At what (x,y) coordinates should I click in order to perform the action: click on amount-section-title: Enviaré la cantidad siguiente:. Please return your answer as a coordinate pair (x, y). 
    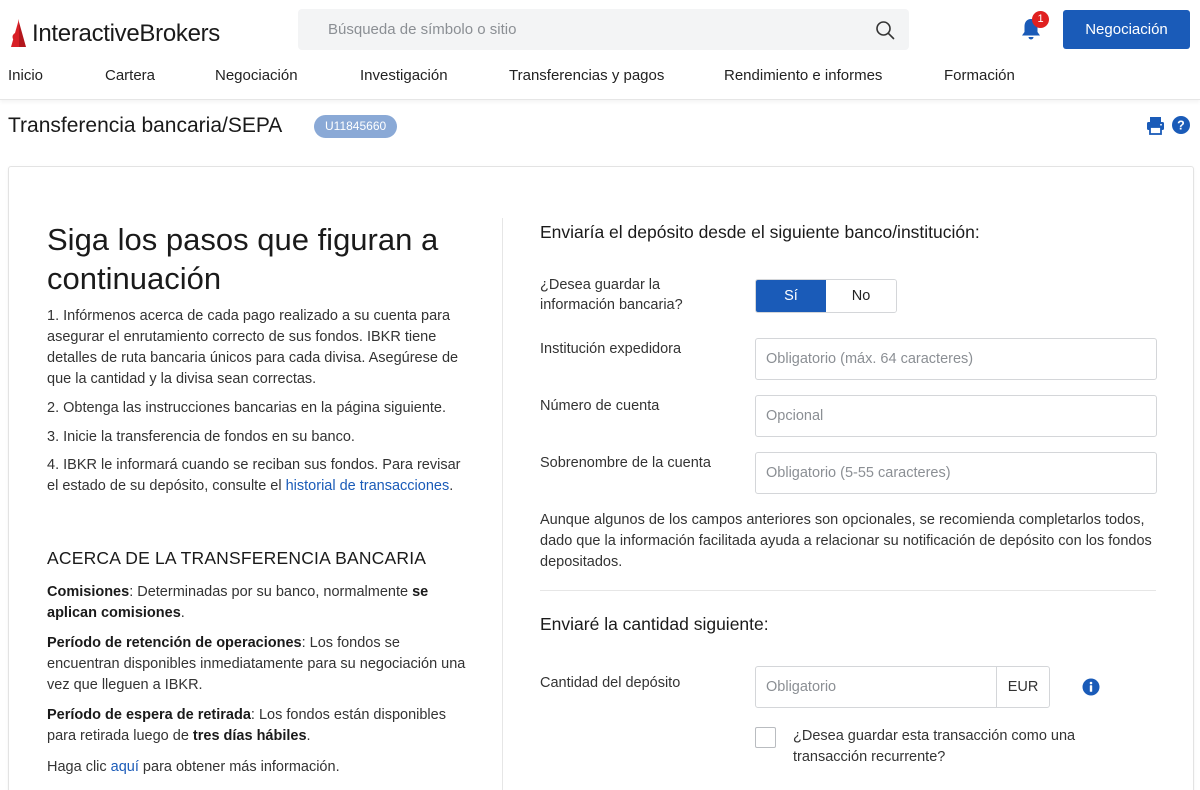
    Looking at the image, I should click on (654, 624).